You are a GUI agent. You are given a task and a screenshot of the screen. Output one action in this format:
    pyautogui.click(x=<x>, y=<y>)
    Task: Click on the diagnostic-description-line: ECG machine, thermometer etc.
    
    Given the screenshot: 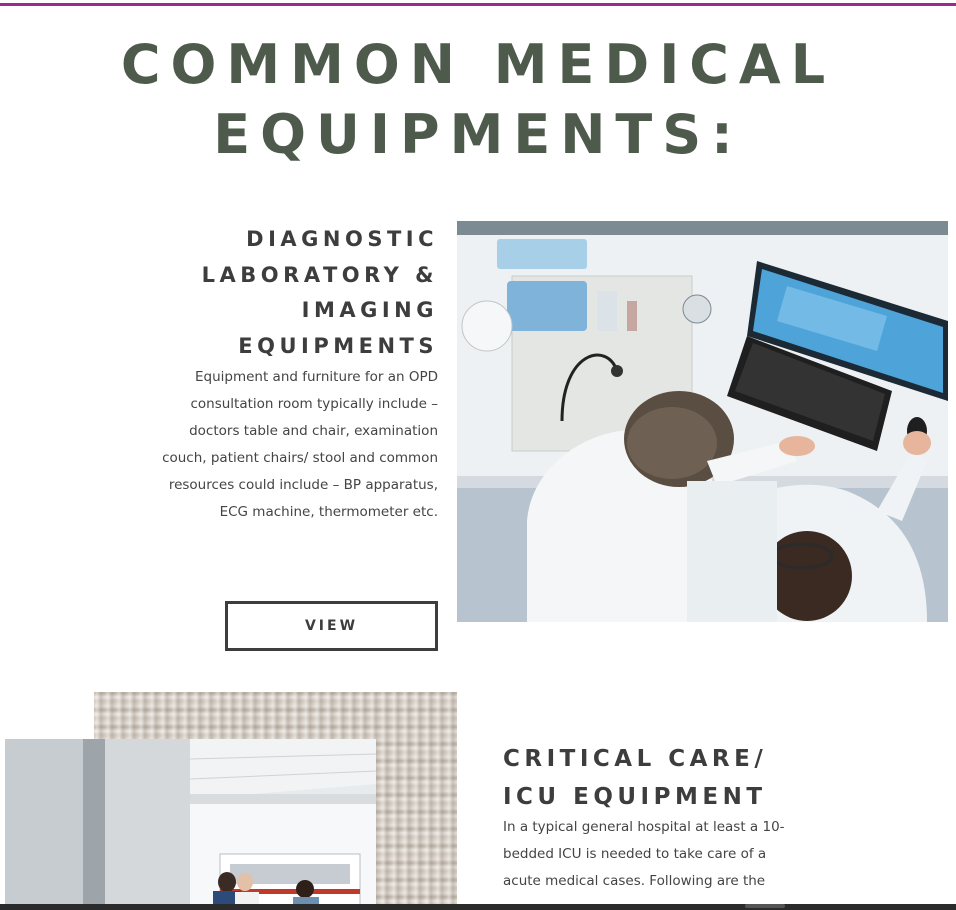 What is the action you would take?
    pyautogui.click(x=328, y=512)
    